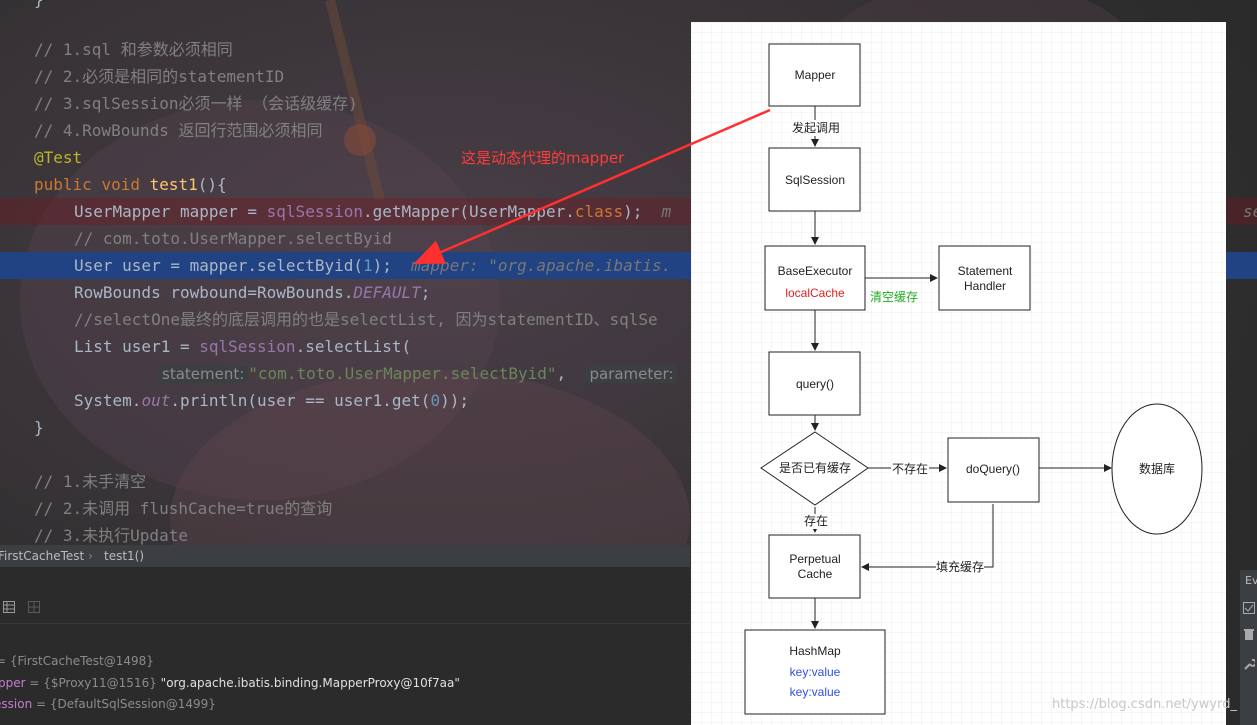 Image resolution: width=1257 pixels, height=725 pixels. What do you see at coordinates (1144, 704) in the screenshot?
I see `watermark: https://blog.csdn.net/ywyrd_` at bounding box center [1144, 704].